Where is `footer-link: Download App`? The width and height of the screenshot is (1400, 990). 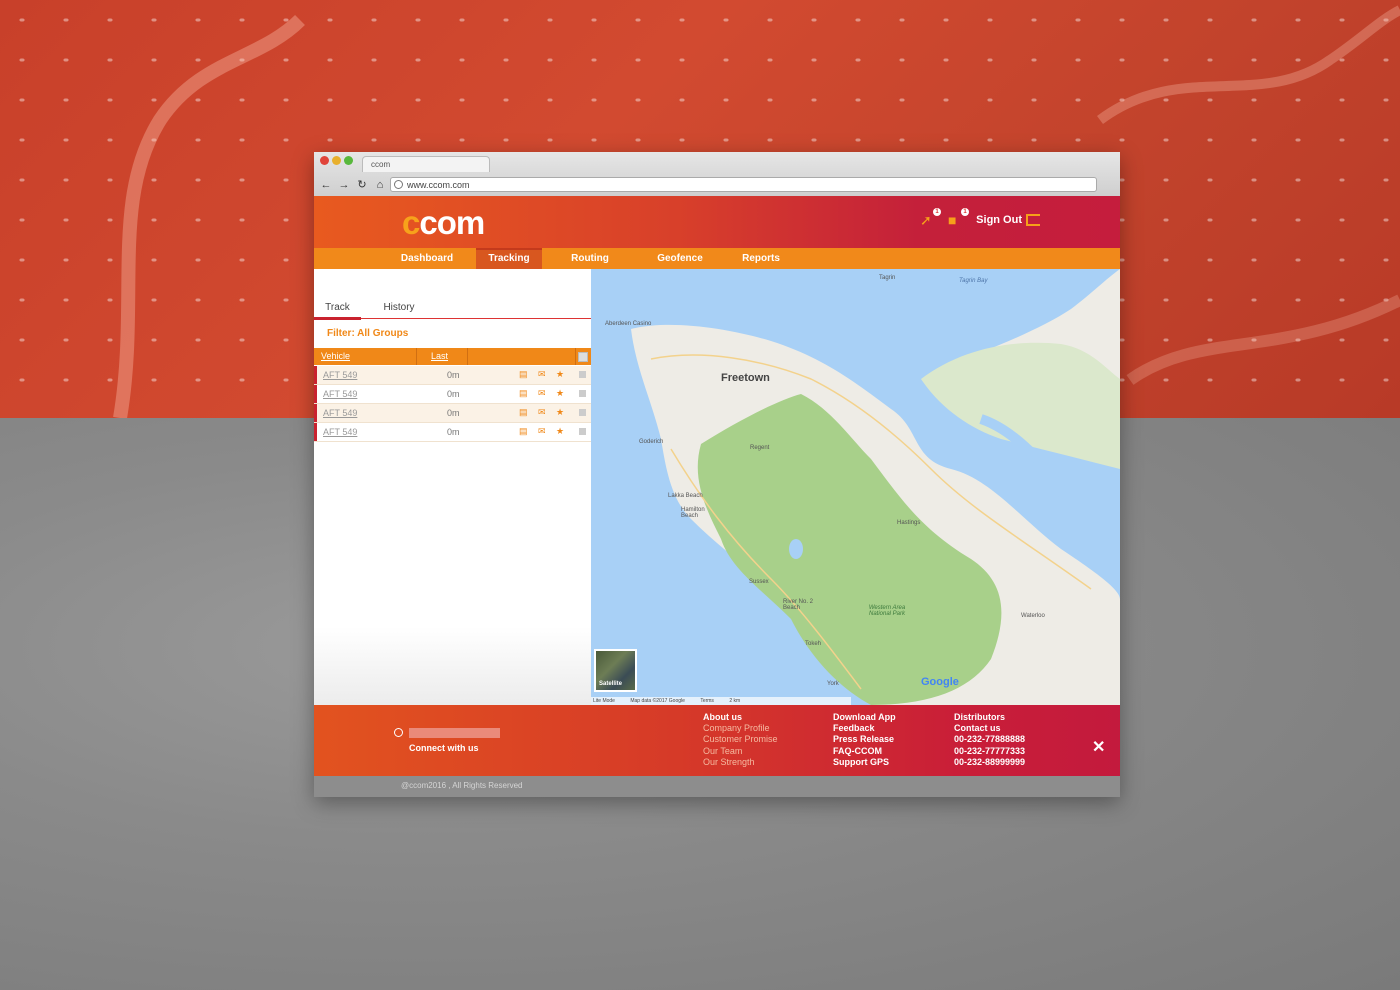 footer-link: Download App is located at coordinates (864, 717).